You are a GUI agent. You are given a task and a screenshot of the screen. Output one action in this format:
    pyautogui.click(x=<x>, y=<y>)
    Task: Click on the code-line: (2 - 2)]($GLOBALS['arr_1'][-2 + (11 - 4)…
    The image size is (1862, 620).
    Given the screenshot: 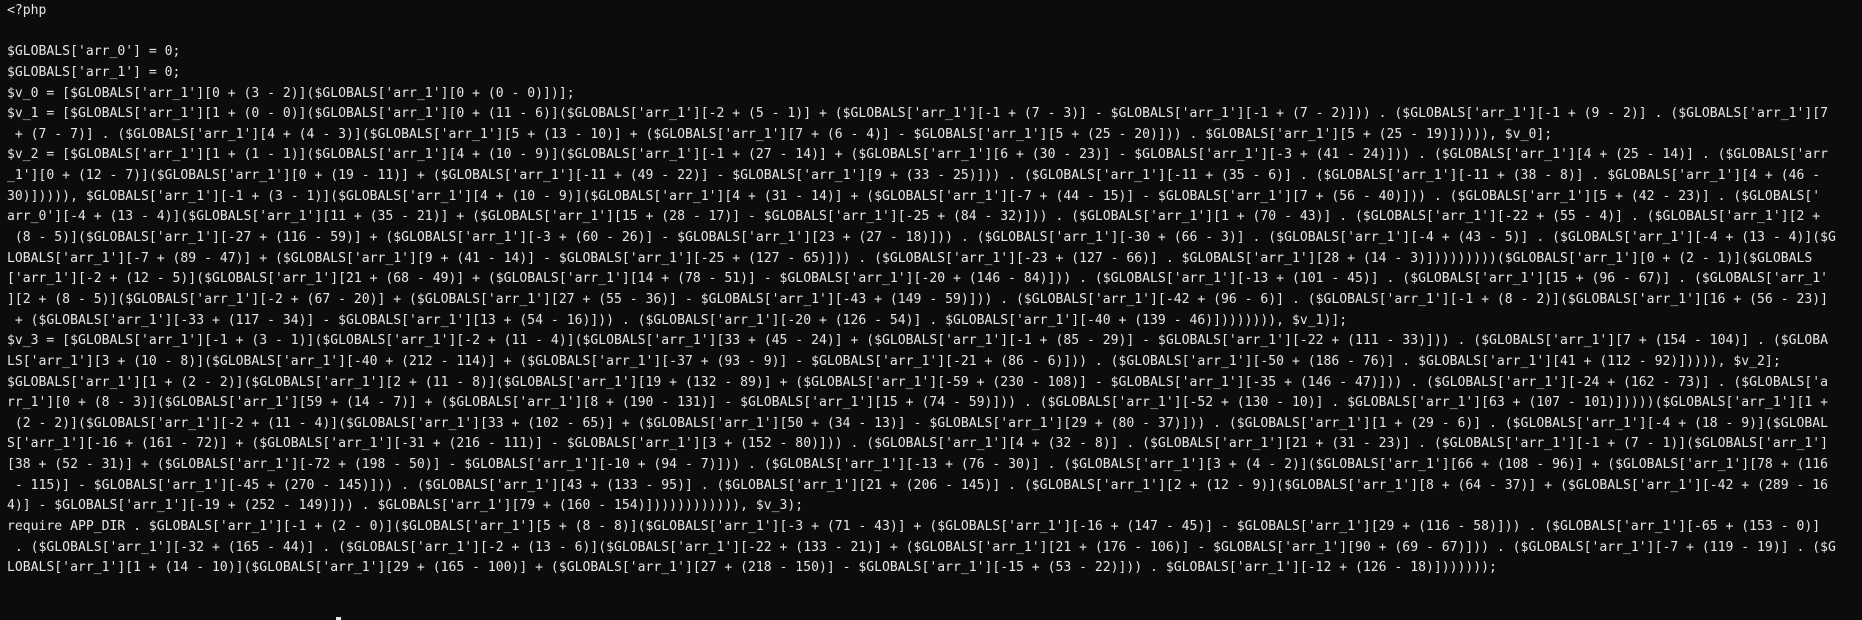 What is the action you would take?
    pyautogui.click(x=917, y=423)
    